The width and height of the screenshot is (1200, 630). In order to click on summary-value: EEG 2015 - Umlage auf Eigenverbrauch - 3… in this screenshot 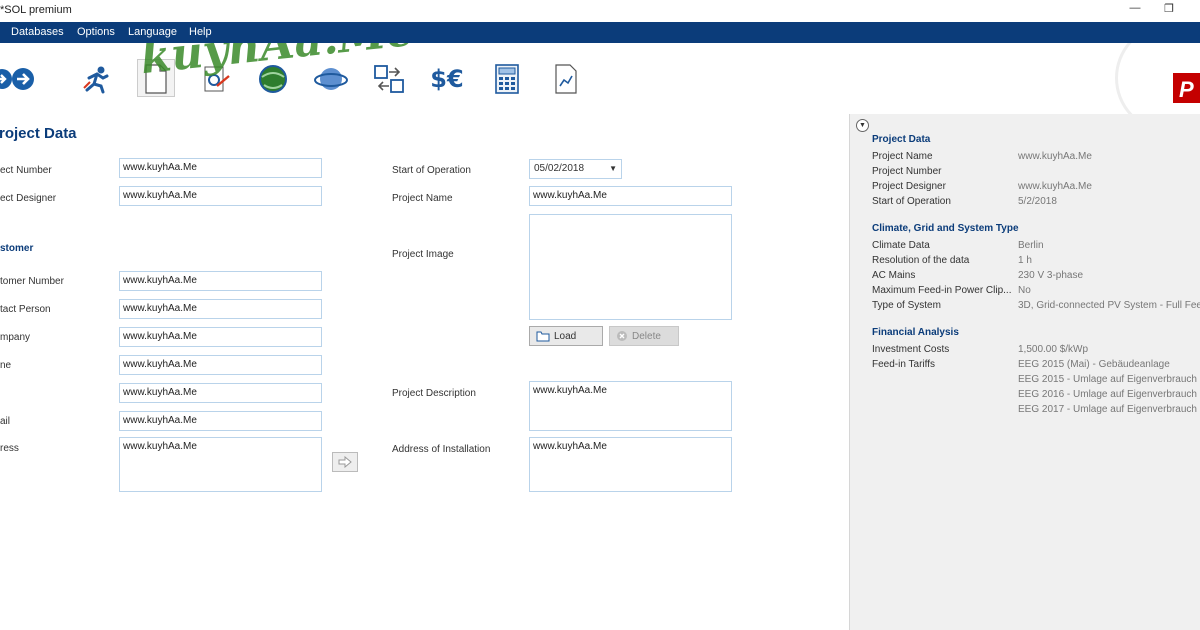, I will do `click(1109, 379)`.